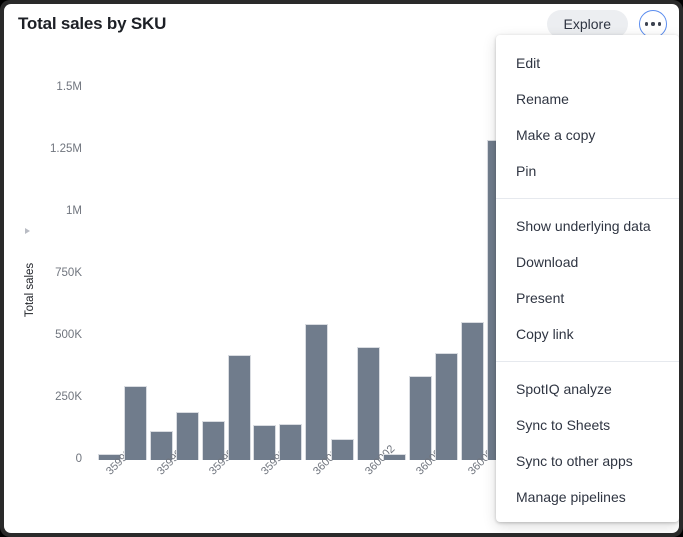  Describe the element at coordinates (68, 397) in the screenshot. I see `y-axis-tick-label: 250K` at that location.